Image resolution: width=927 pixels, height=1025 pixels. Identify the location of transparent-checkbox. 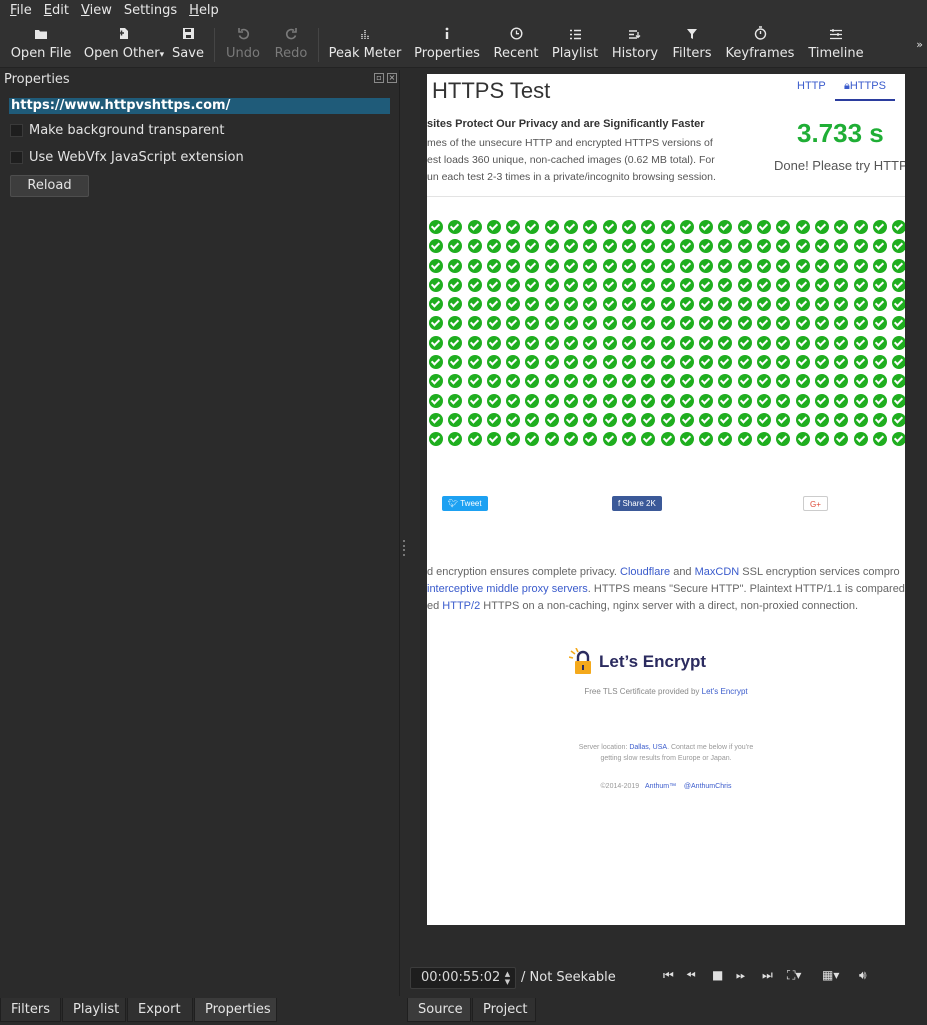
(16, 130).